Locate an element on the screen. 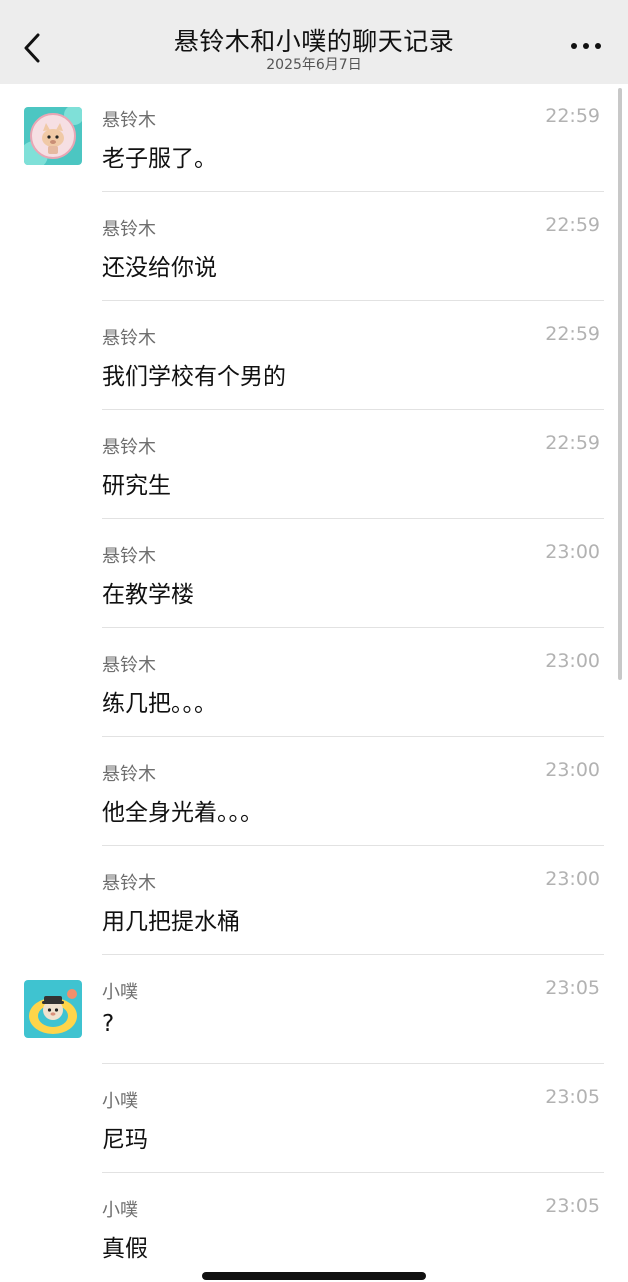 This screenshot has width=628, height=1282. message-text: 研究生 is located at coordinates (136, 486).